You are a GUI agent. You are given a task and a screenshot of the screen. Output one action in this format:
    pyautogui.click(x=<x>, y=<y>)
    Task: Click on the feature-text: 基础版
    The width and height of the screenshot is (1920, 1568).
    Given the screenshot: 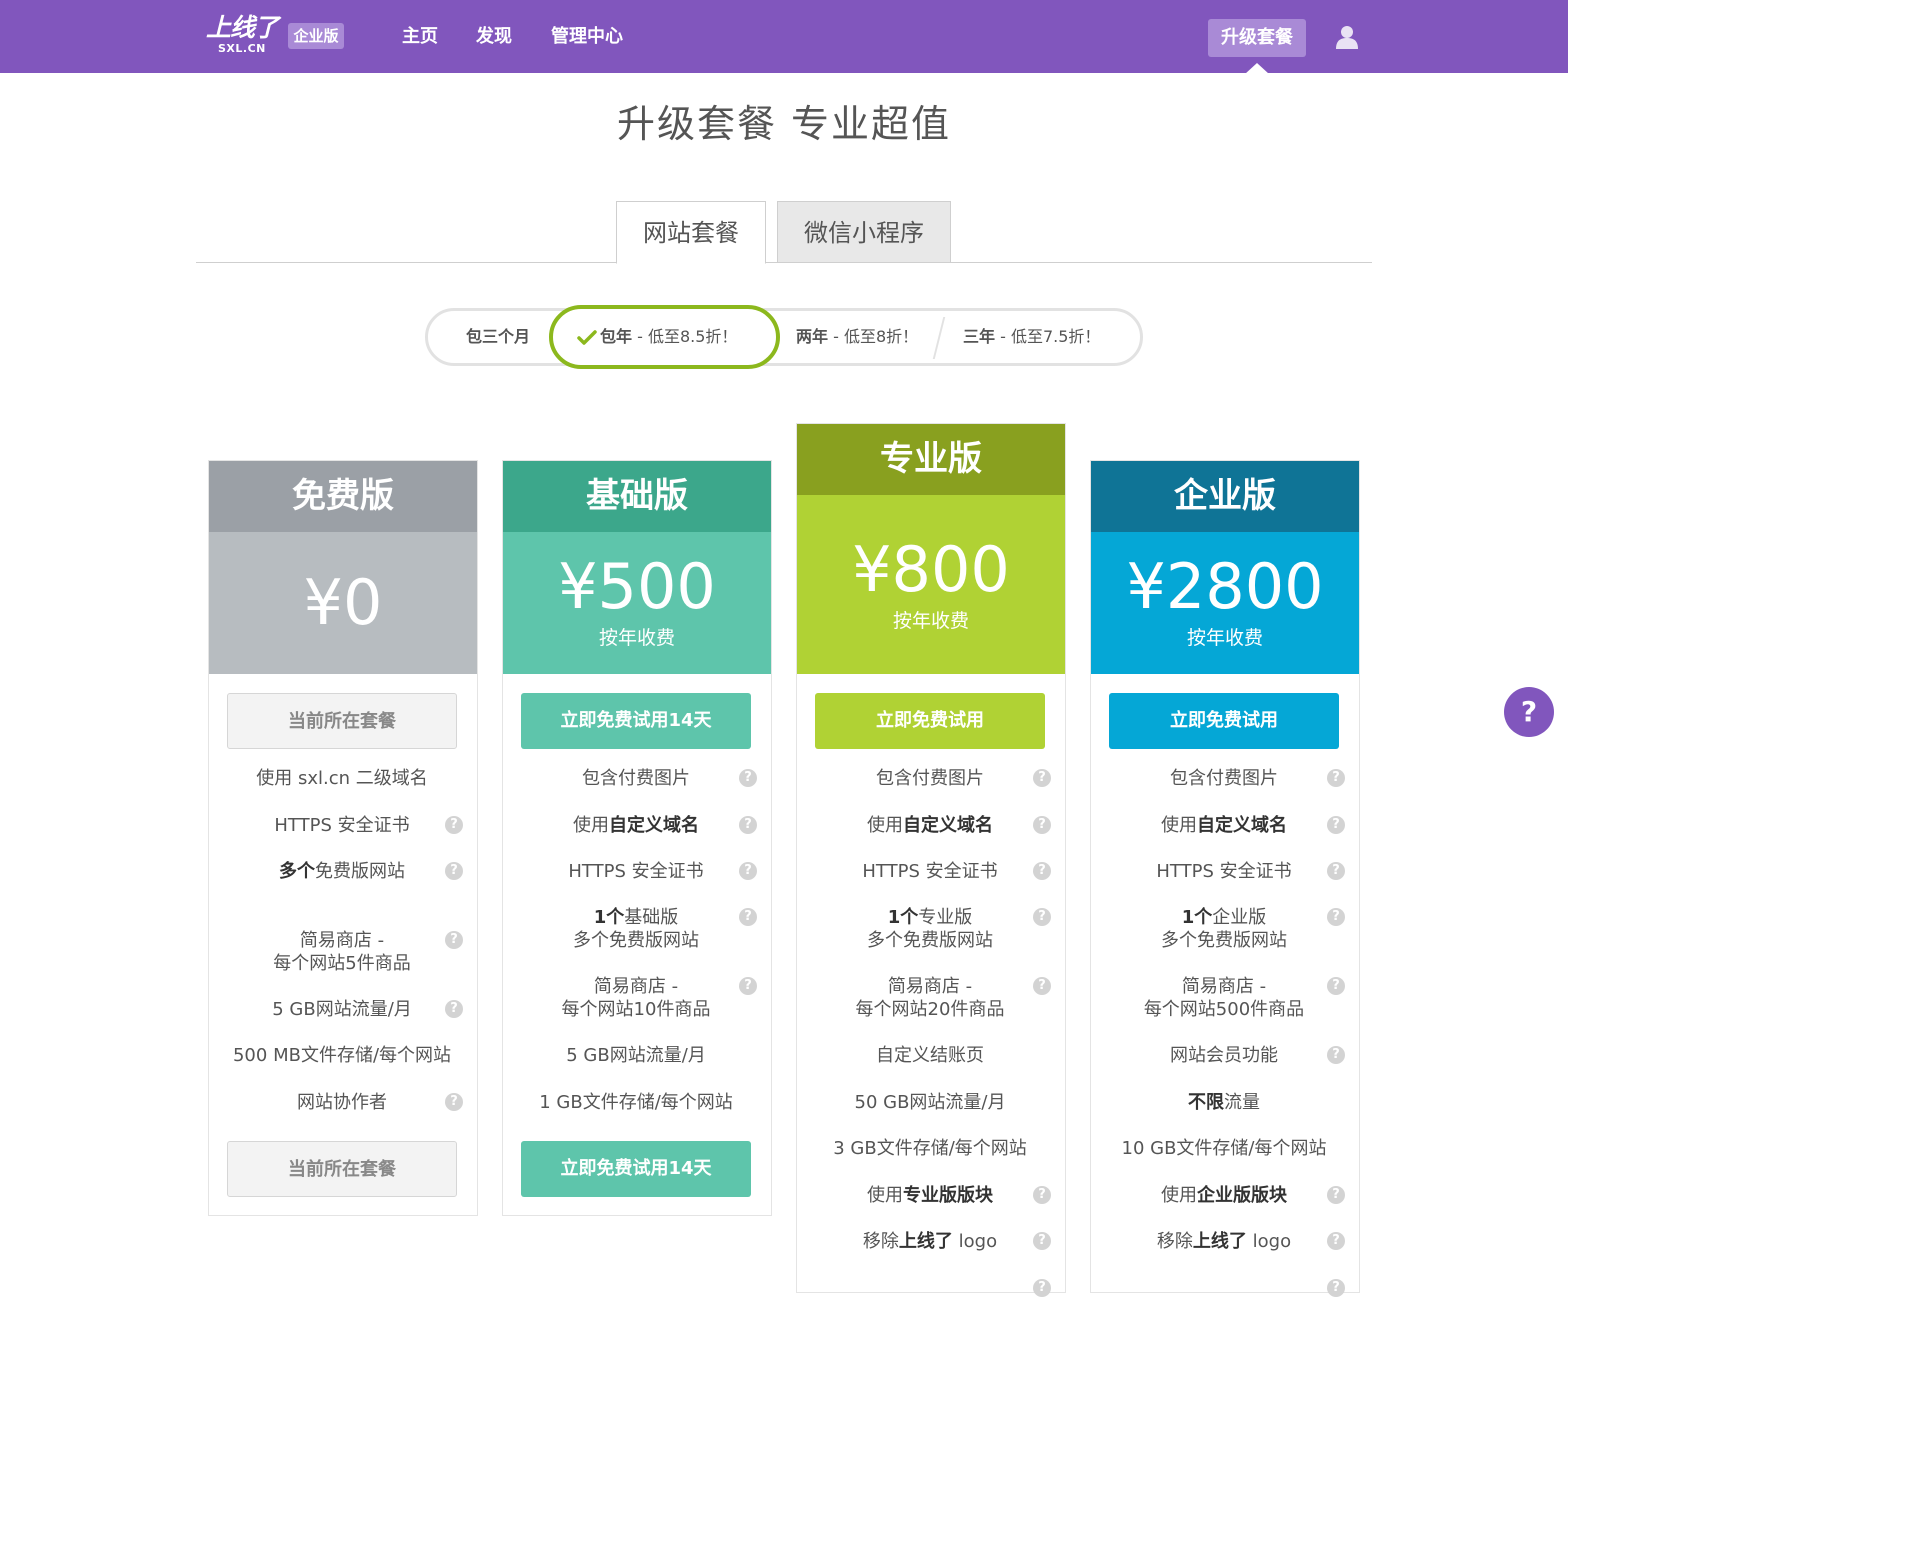 What is the action you would take?
    pyautogui.click(x=651, y=917)
    